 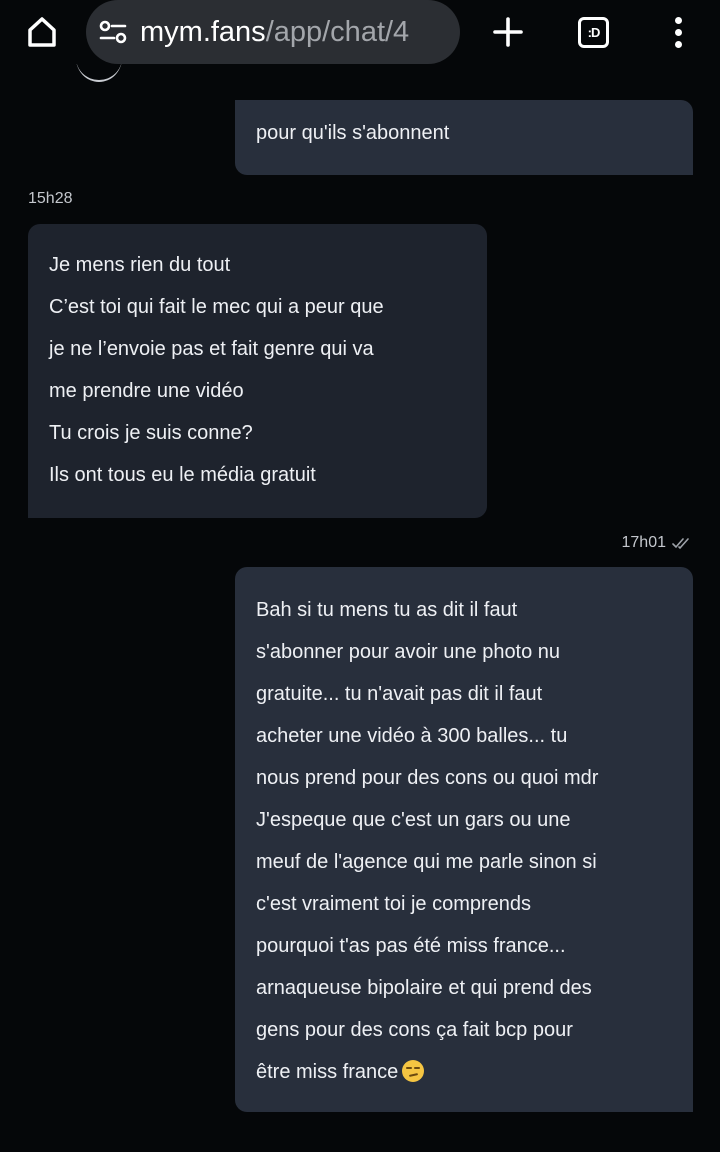 What do you see at coordinates (337, 31) in the screenshot?
I see `url-path: /app/chat/4` at bounding box center [337, 31].